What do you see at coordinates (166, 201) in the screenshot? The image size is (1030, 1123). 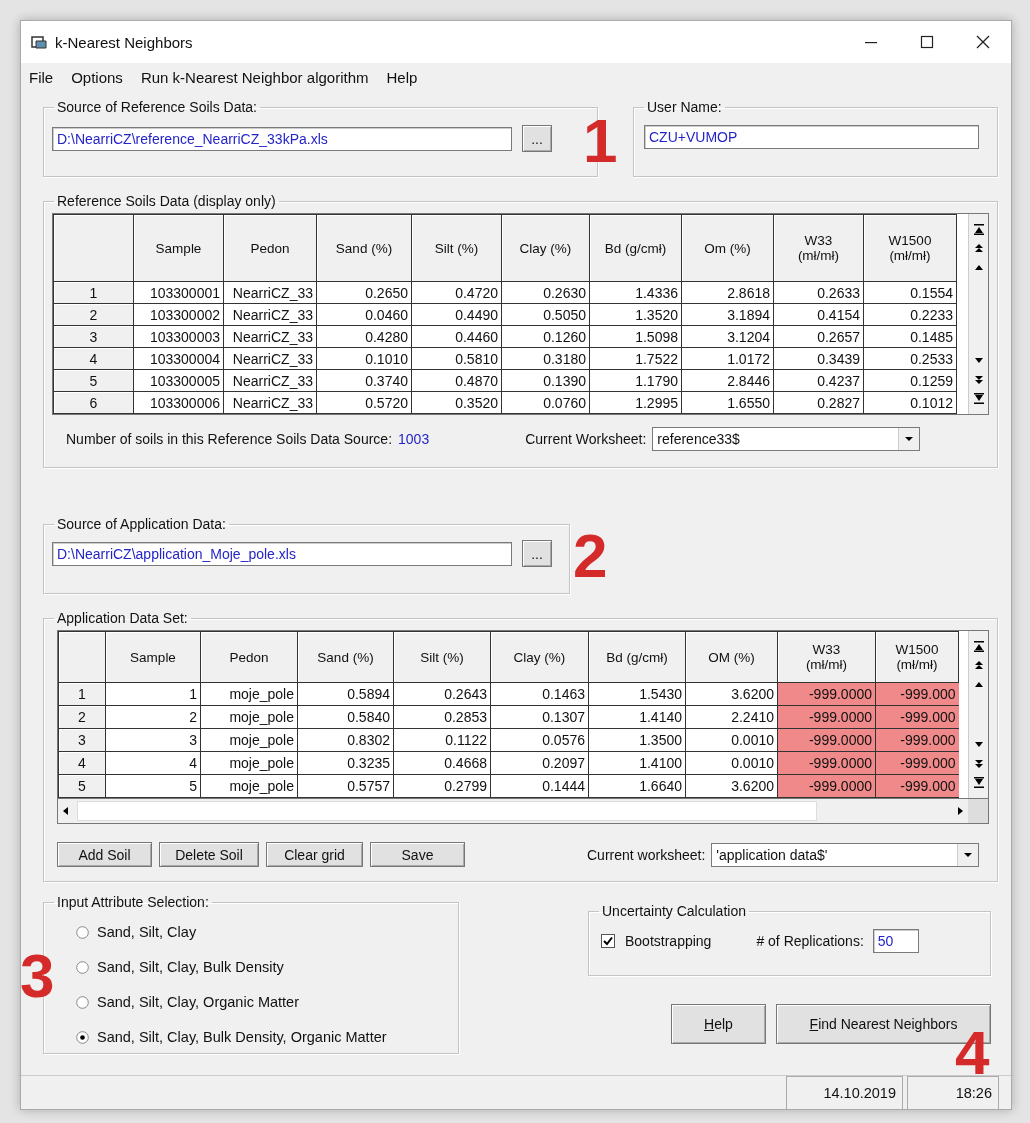 I see `group-label: Reference Soils Data (display only)` at bounding box center [166, 201].